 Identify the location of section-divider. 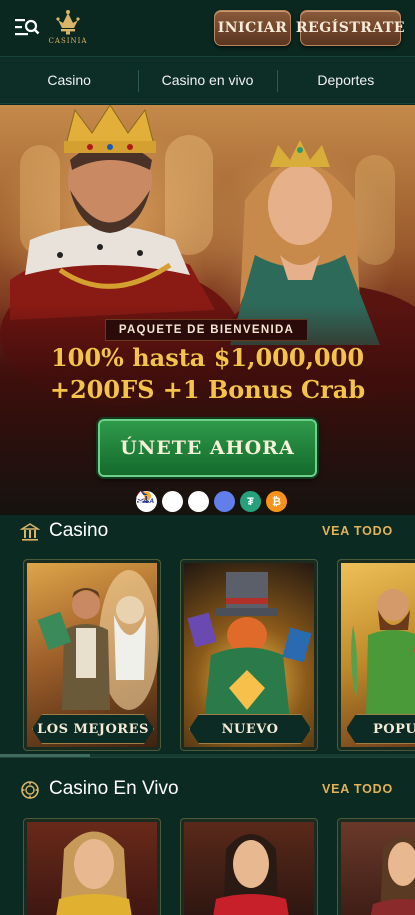
(207, 757).